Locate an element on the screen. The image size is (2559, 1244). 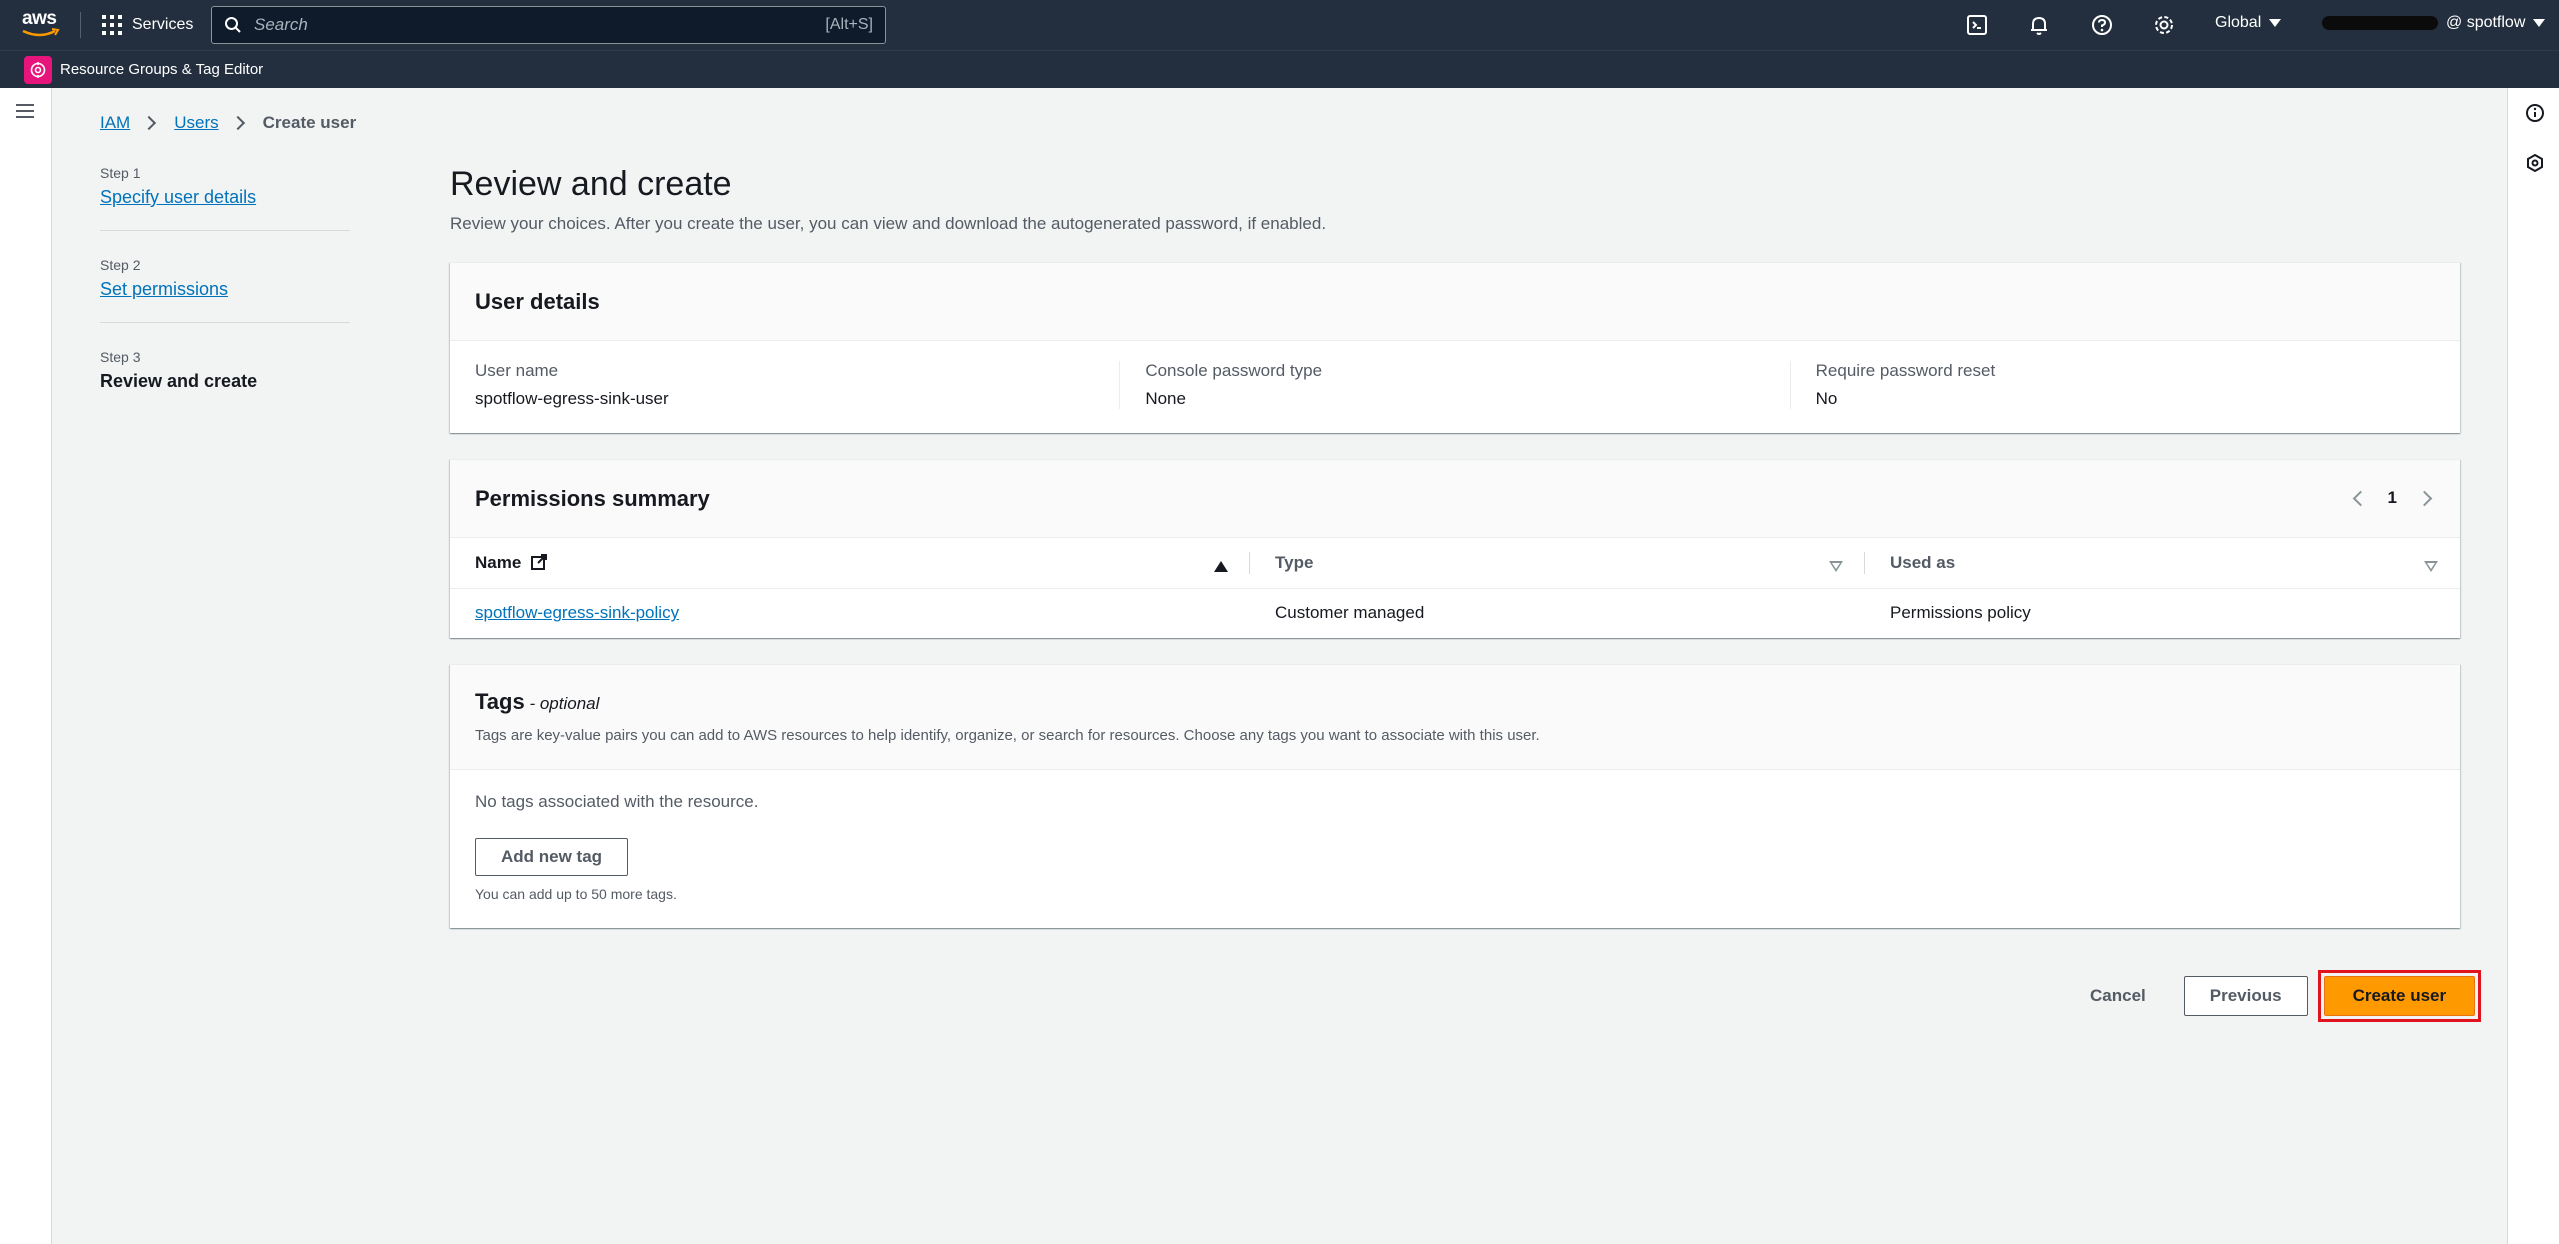
sort-ascending-icon is located at coordinates (1221, 567).